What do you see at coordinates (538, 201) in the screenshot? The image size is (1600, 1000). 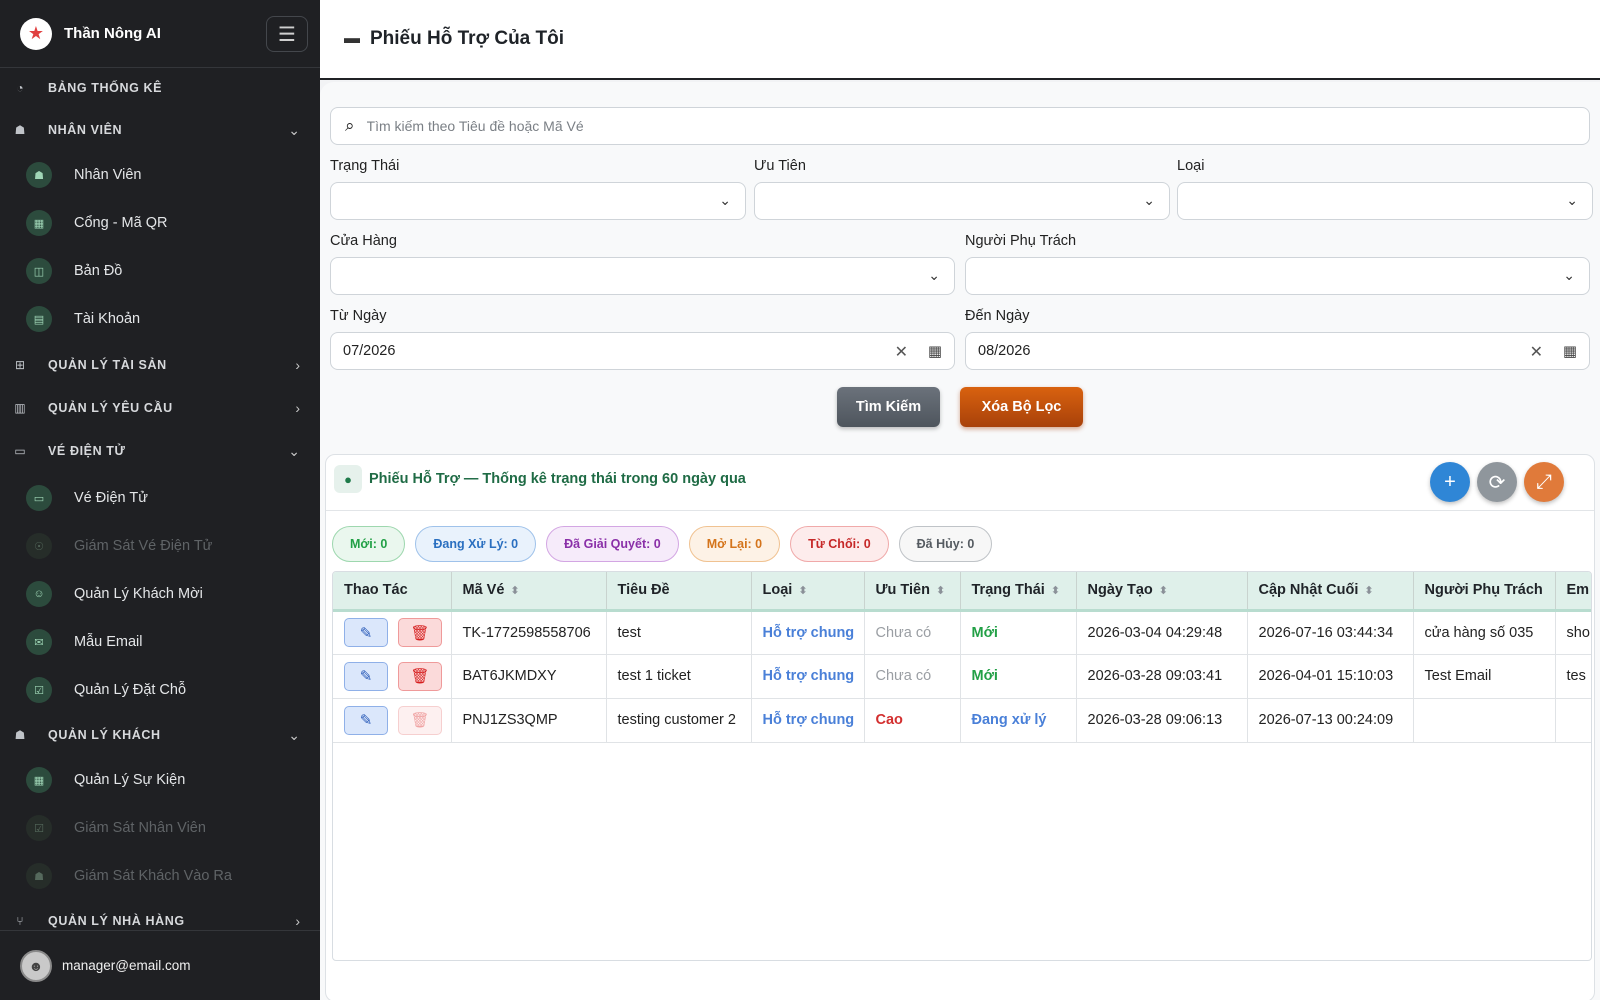 I see `status-select: ⌄` at bounding box center [538, 201].